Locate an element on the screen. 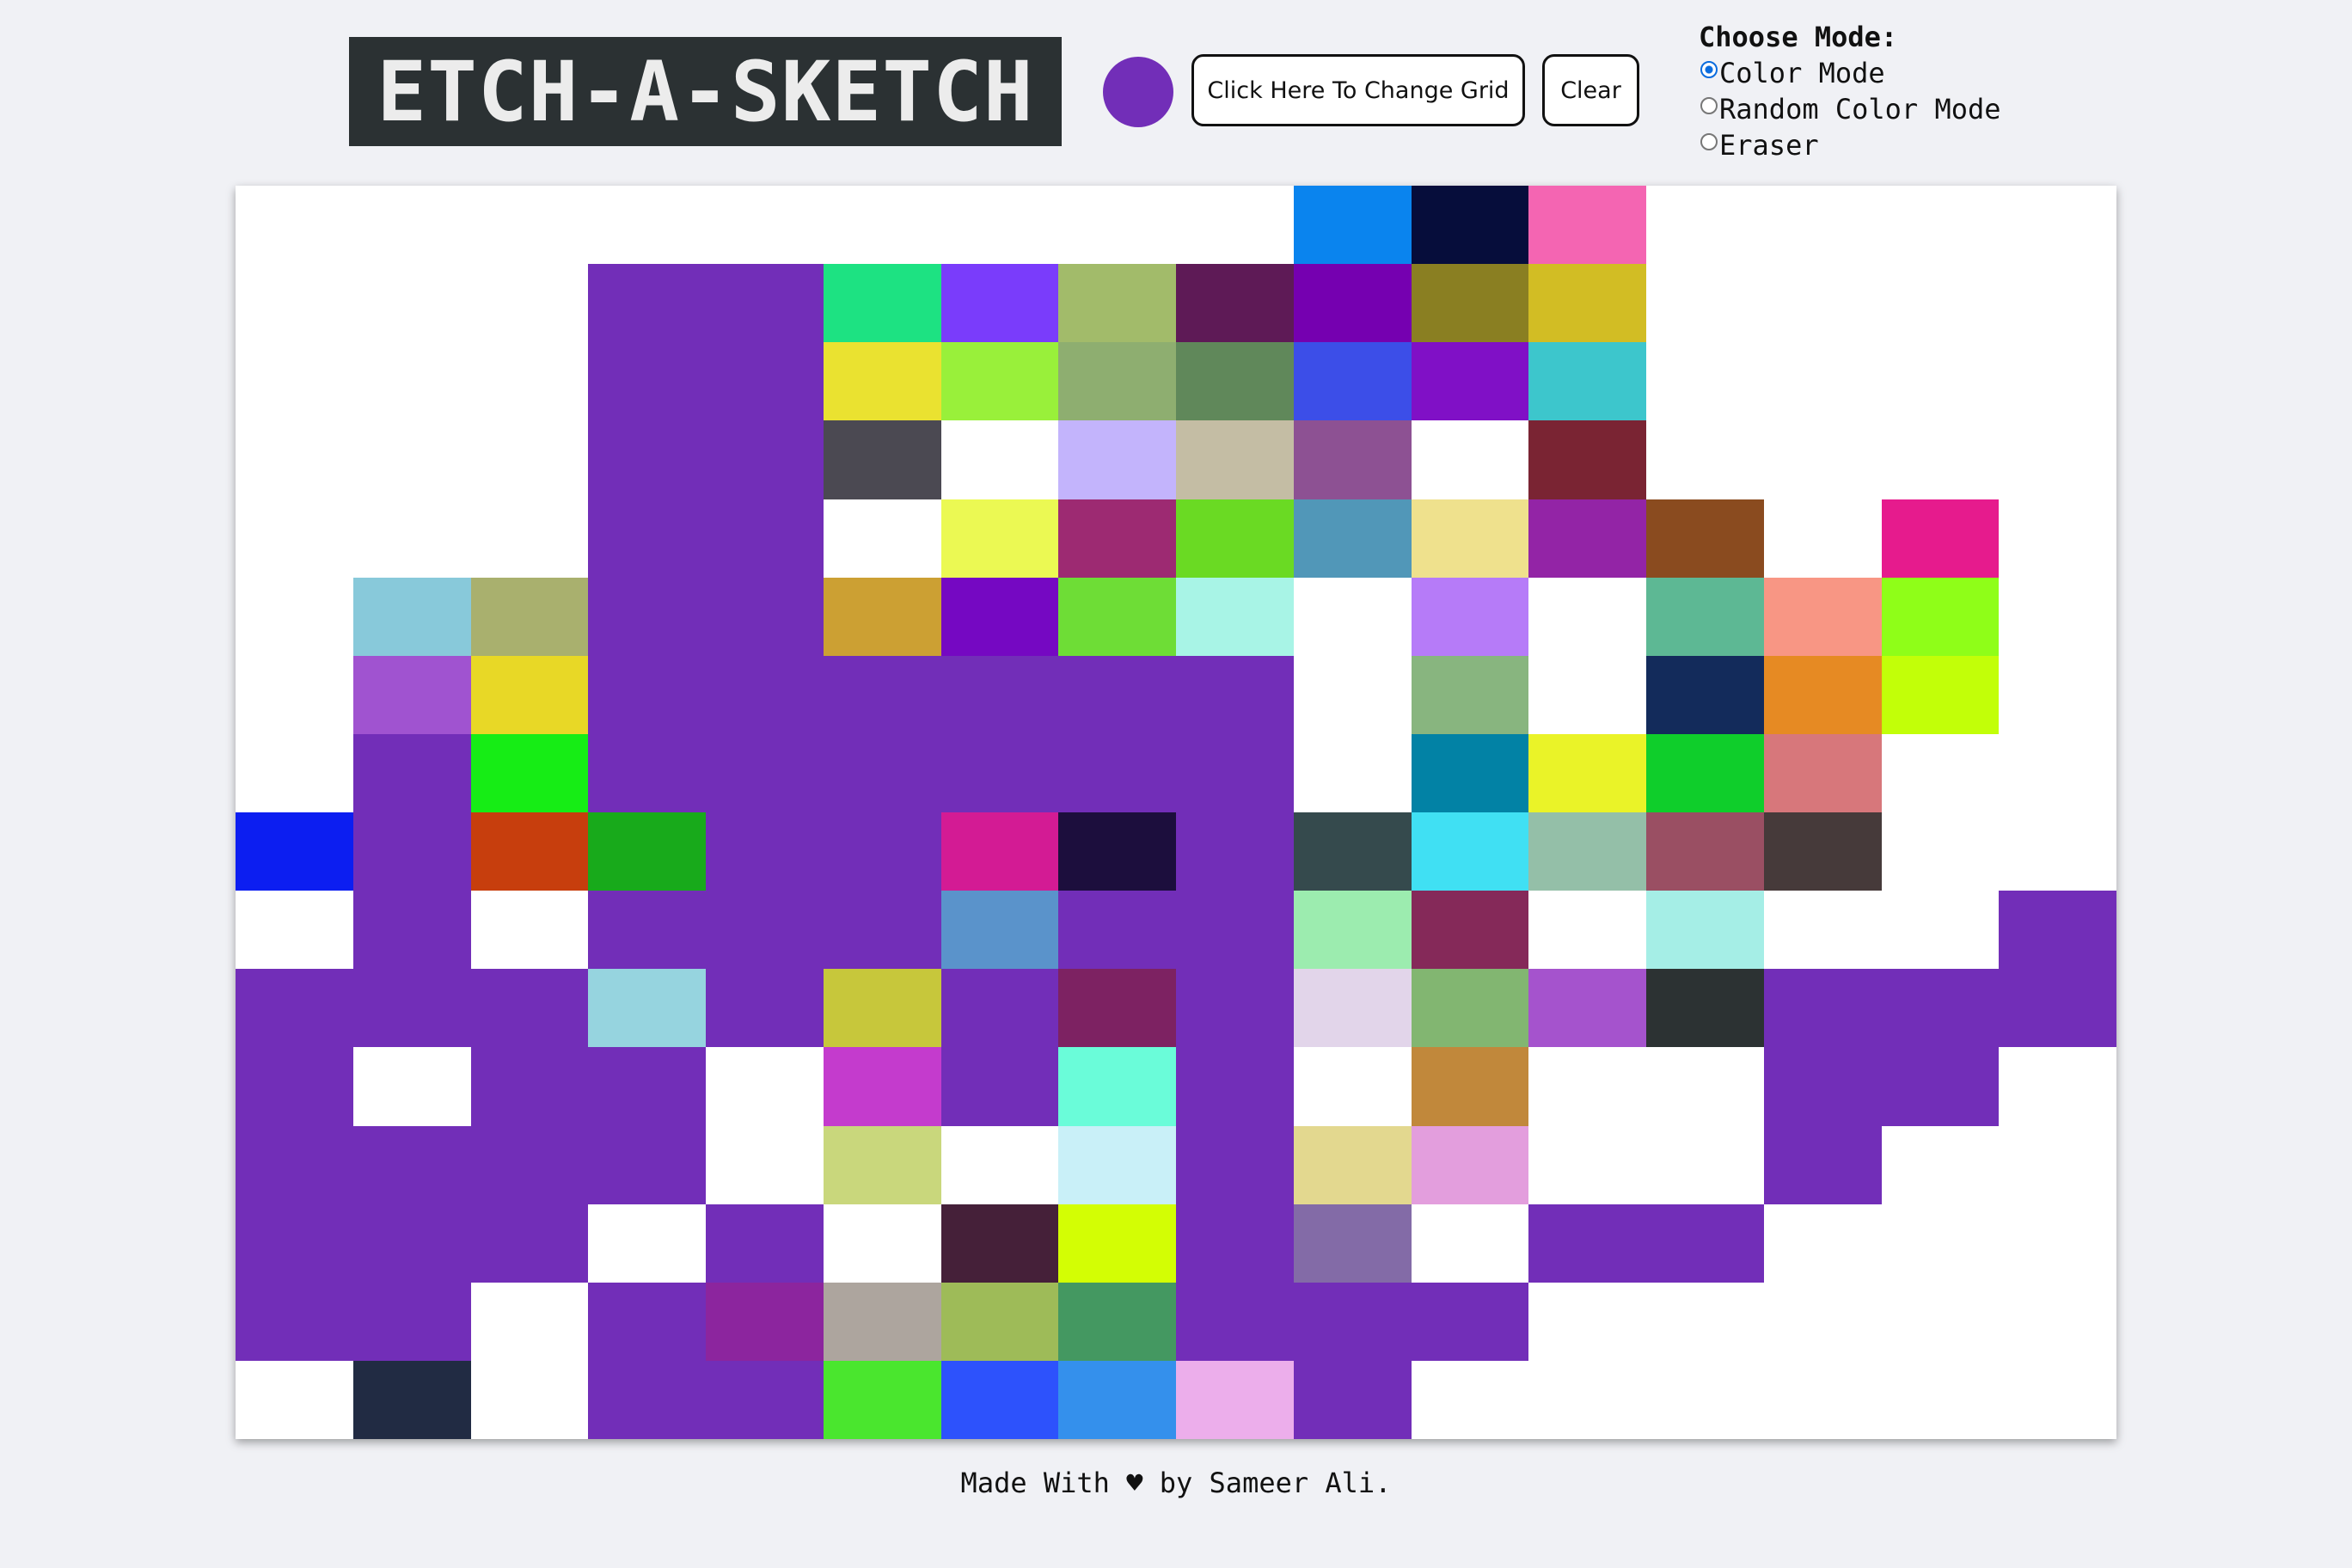  mode-option-random: Random Color Mode is located at coordinates (1850, 109).